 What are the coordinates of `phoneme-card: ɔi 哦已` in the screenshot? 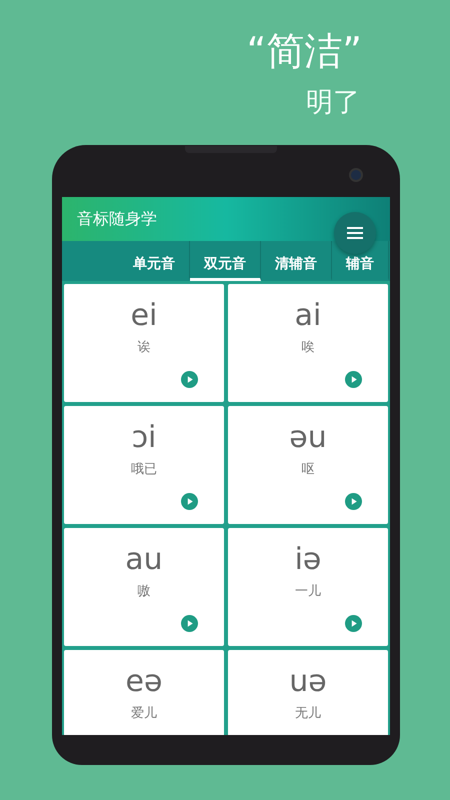 It's located at (144, 465).